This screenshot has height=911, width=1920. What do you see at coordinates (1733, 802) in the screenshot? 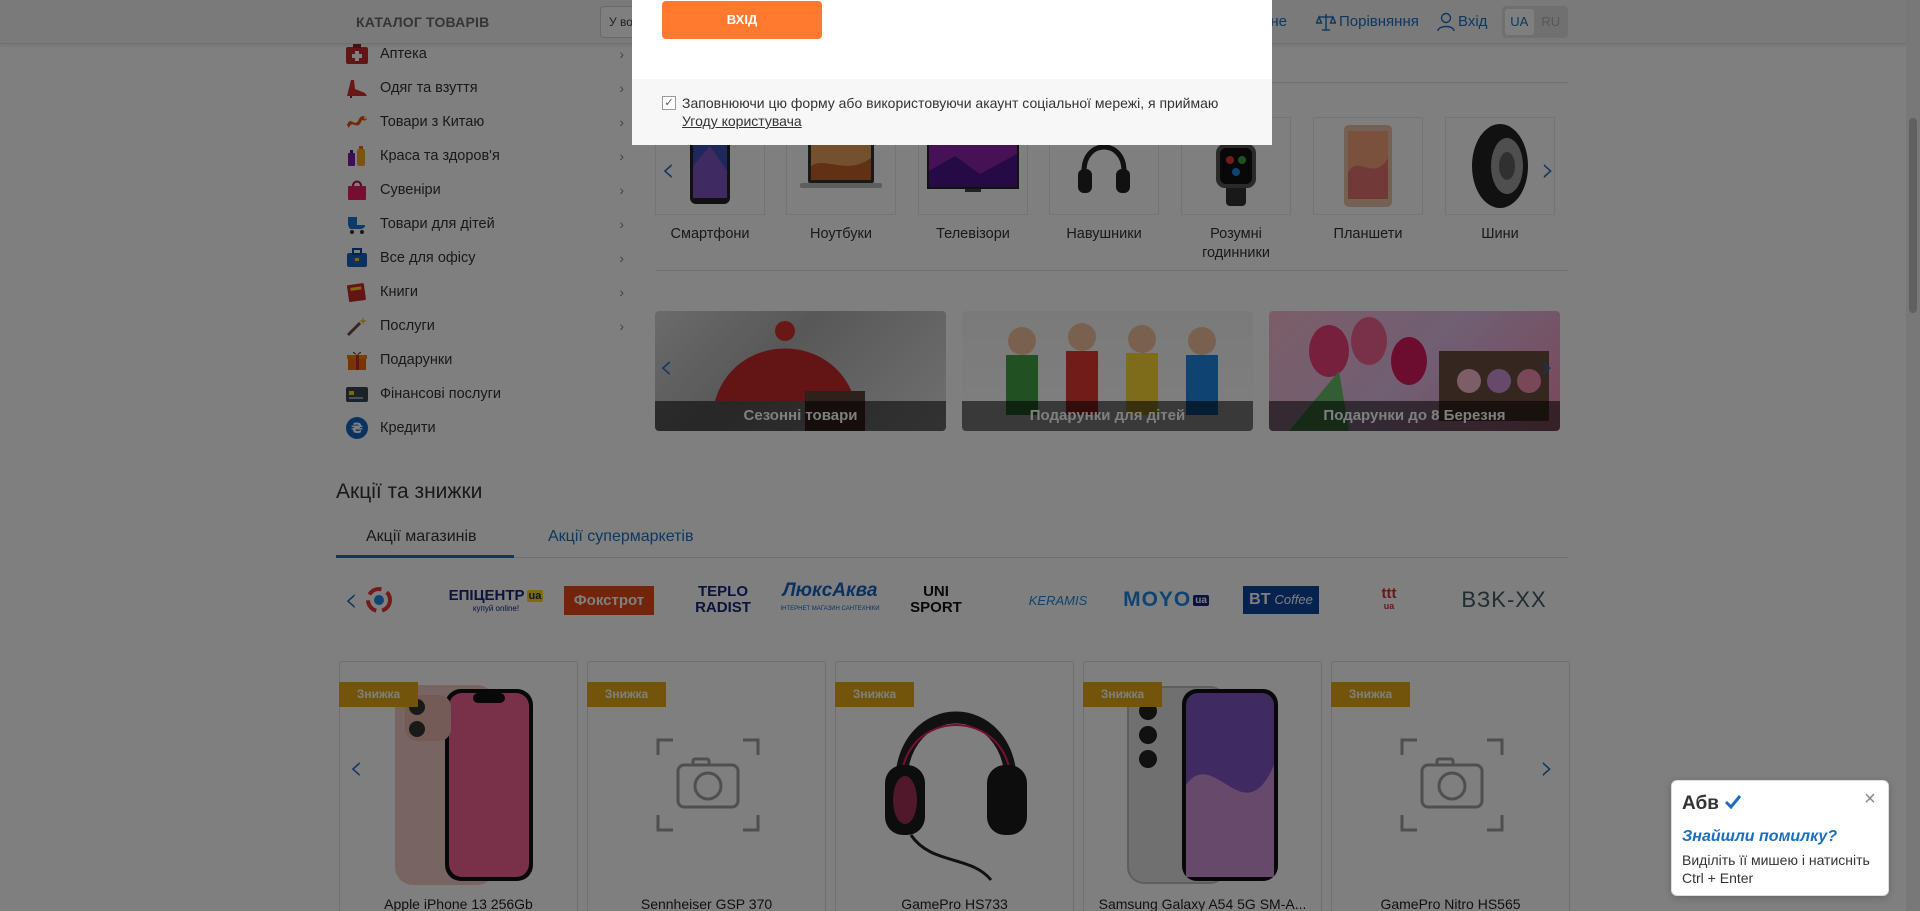
I see `checkmark-icon` at bounding box center [1733, 802].